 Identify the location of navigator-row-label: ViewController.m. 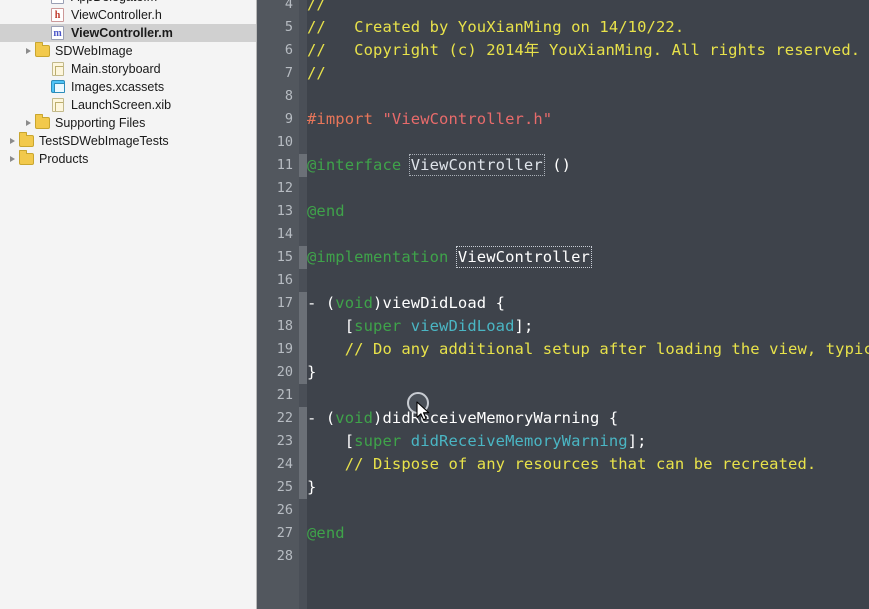
(122, 33).